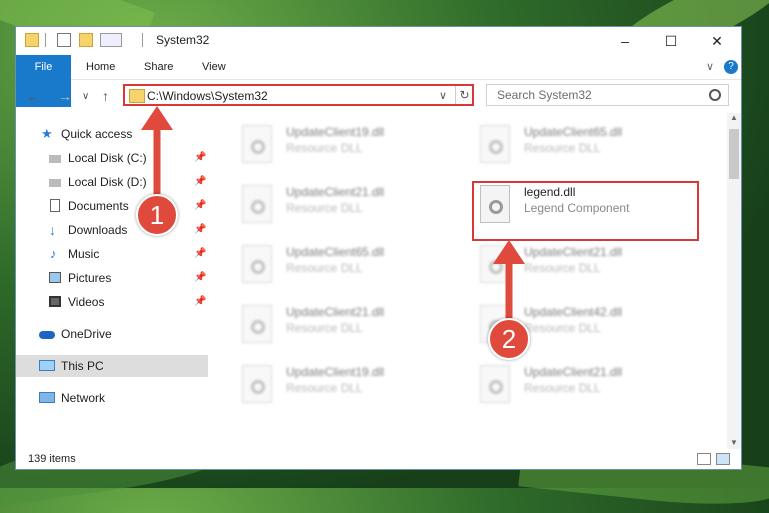 Image resolution: width=769 pixels, height=513 pixels. Describe the element at coordinates (107, 158) in the screenshot. I see `sidebar-item-label: Local Disk (C:)` at that location.